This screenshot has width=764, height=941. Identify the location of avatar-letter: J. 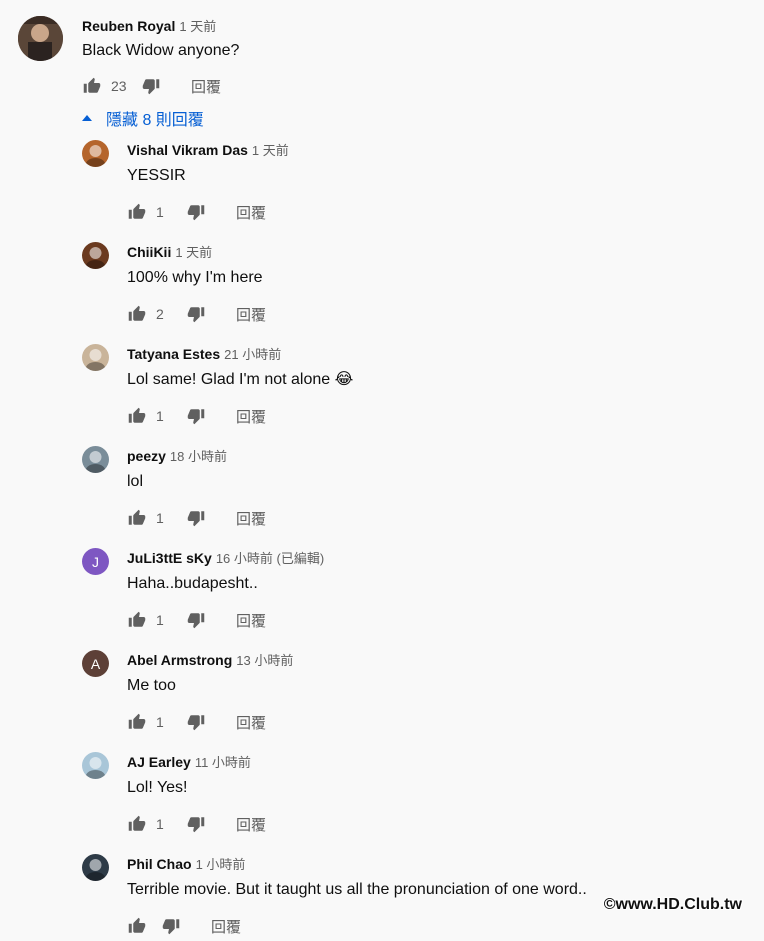
(95, 561).